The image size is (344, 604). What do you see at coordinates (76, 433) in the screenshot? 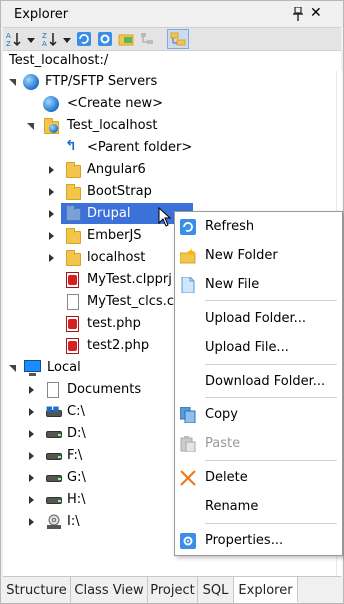
I see `tree-node-label: D:\` at bounding box center [76, 433].